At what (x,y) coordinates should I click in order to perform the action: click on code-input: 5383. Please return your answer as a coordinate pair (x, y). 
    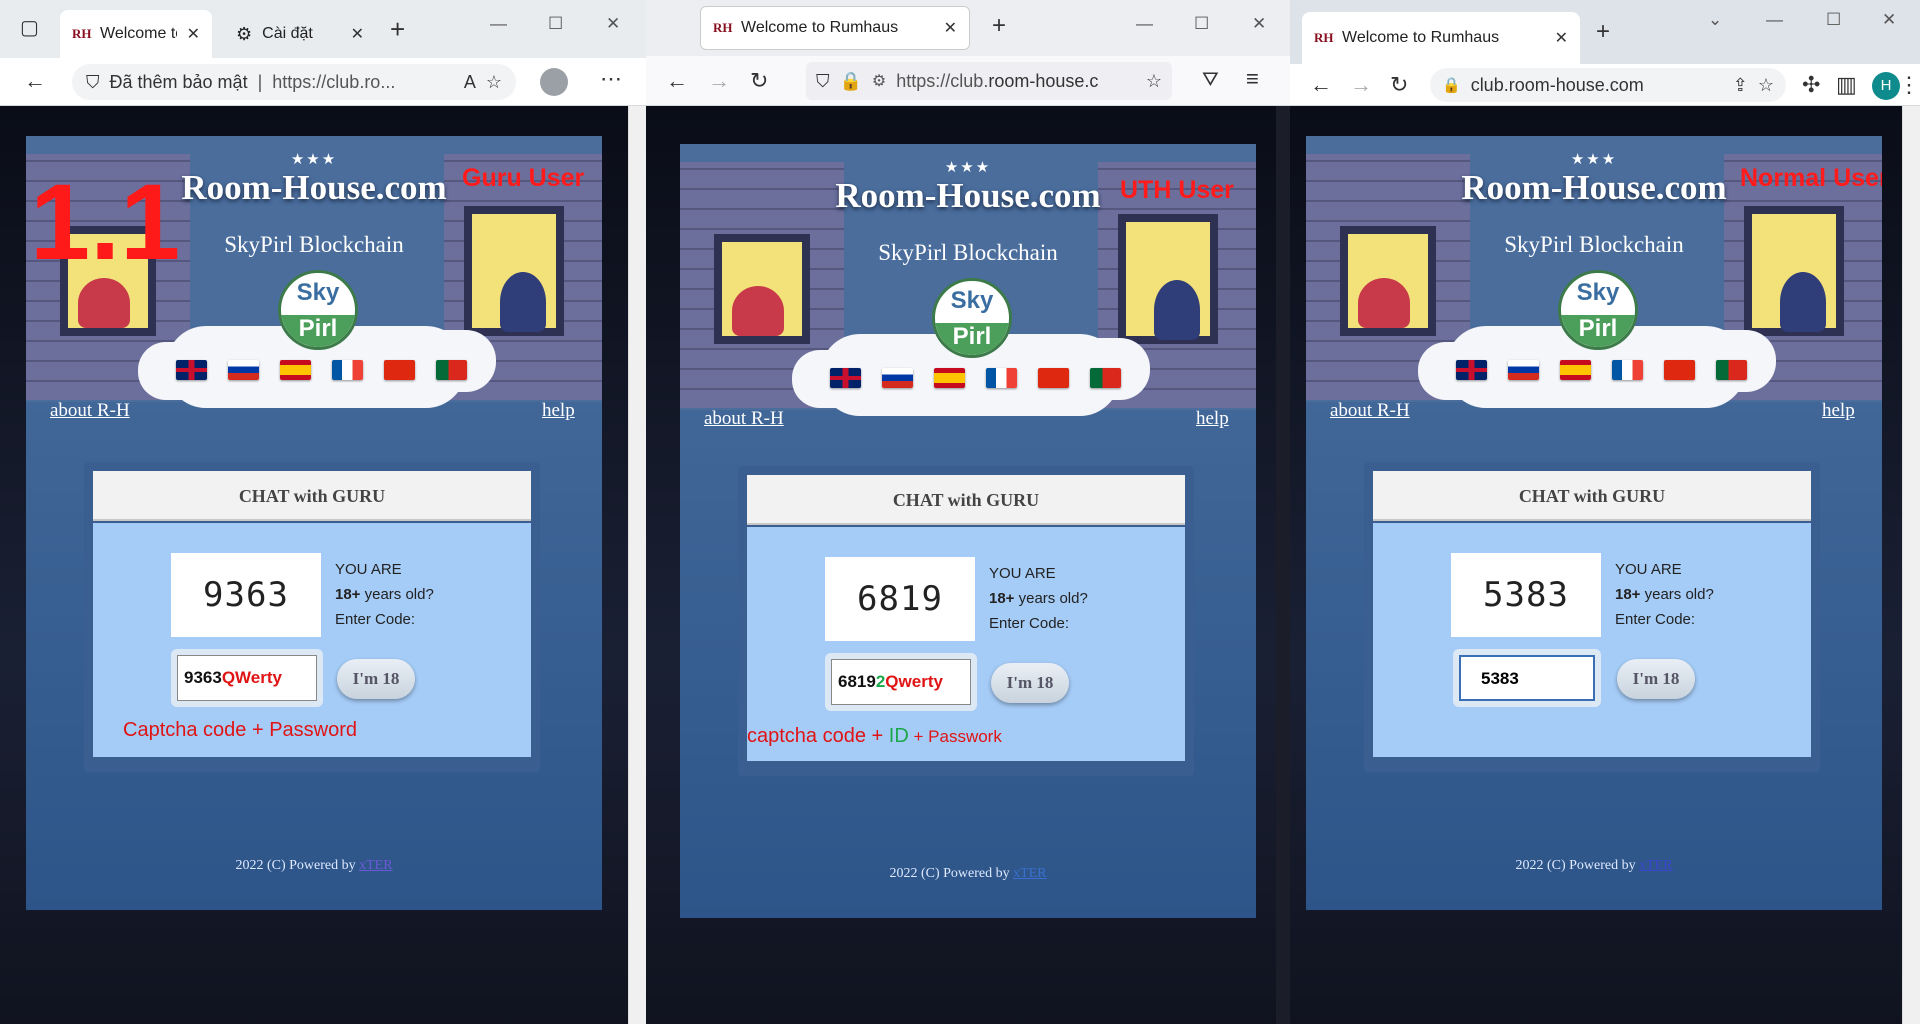
    Looking at the image, I should click on (1527, 678).